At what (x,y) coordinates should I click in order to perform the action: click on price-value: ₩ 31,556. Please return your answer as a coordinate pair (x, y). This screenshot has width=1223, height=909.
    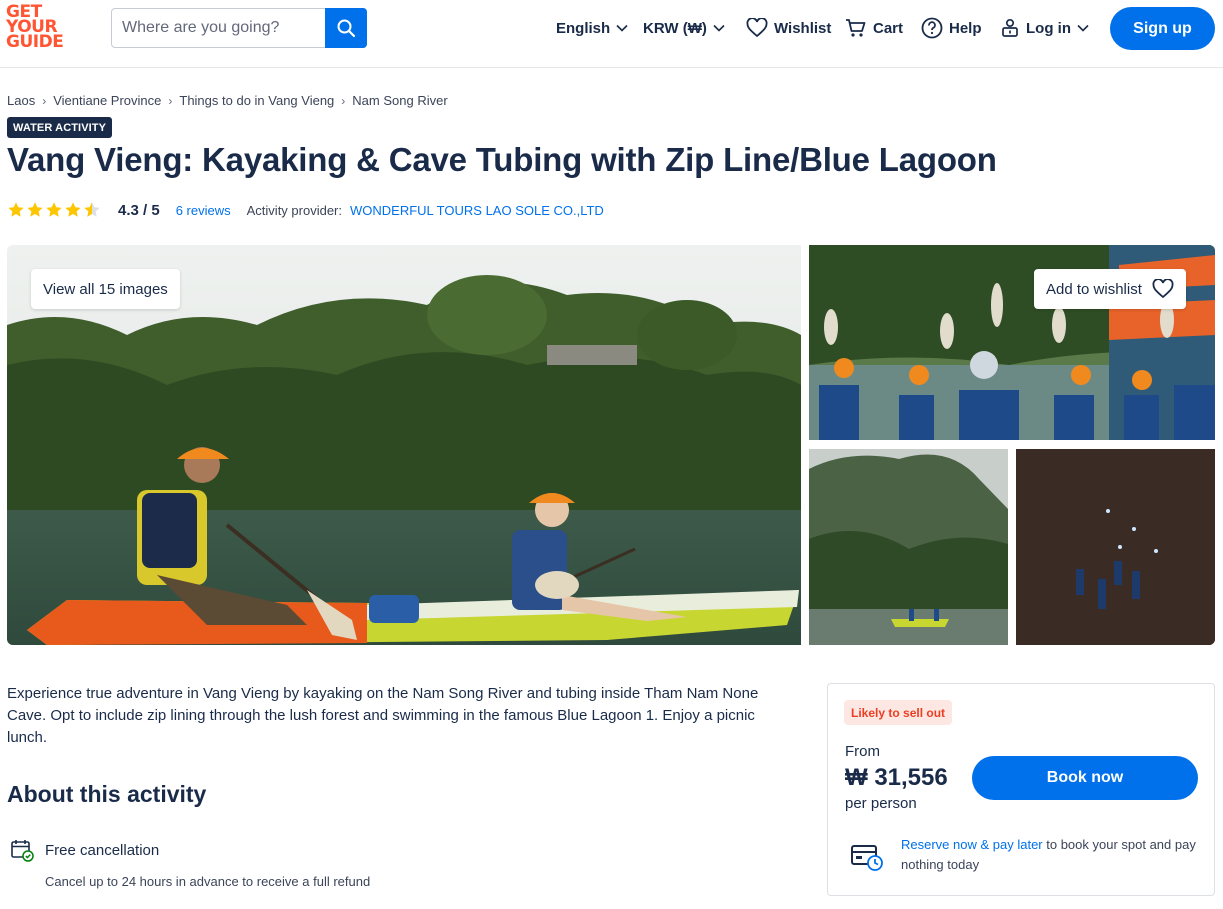
    Looking at the image, I should click on (896, 777).